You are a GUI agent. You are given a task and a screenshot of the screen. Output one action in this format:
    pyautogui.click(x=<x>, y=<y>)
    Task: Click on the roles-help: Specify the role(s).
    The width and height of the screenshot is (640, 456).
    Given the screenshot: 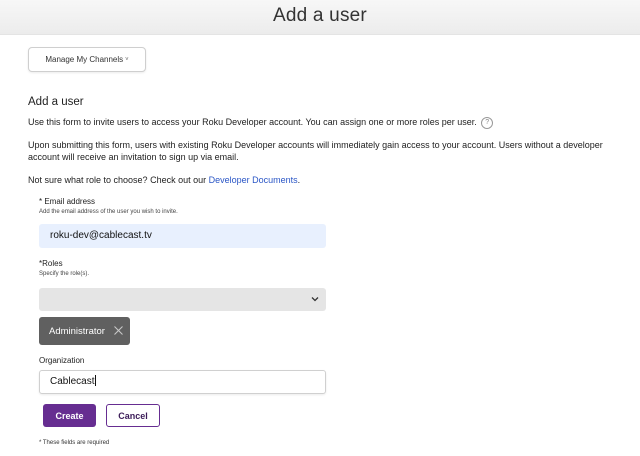 What is the action you would take?
    pyautogui.click(x=64, y=274)
    